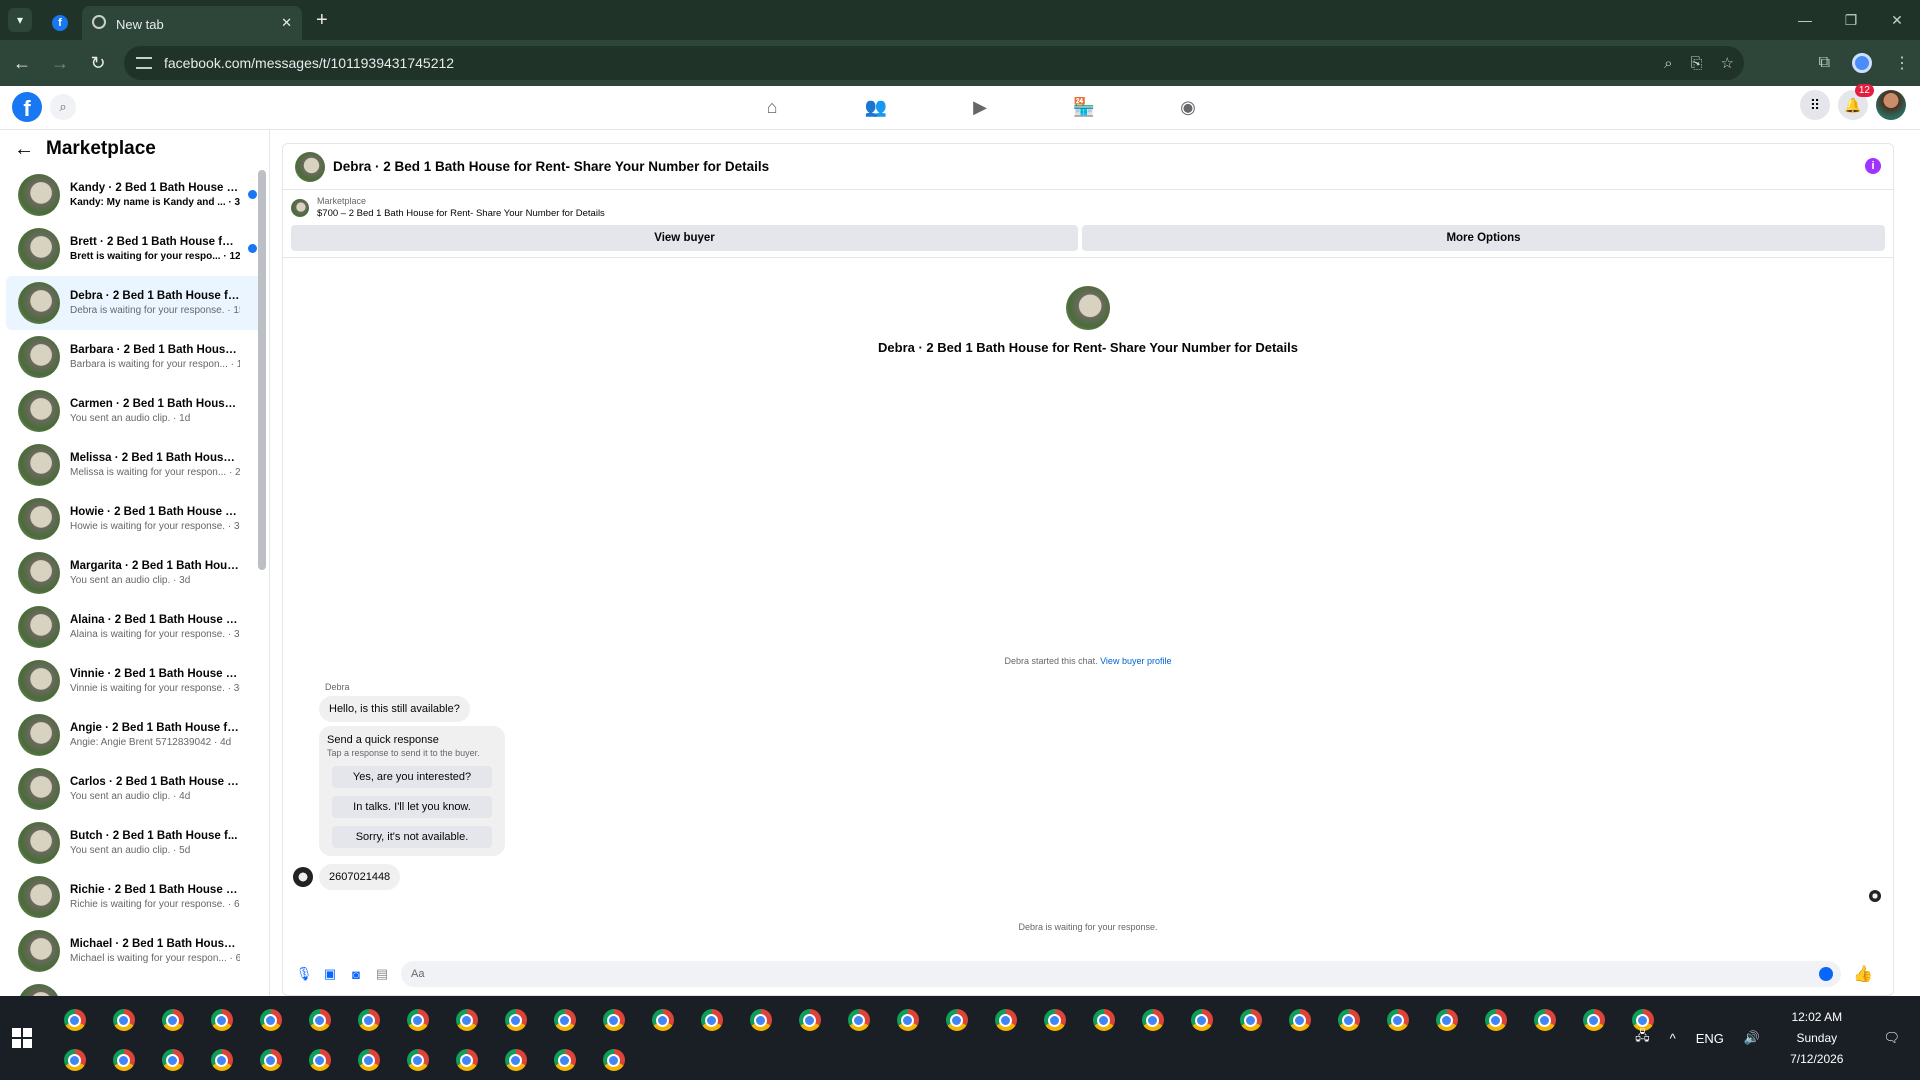 The height and width of the screenshot is (1080, 1920). What do you see at coordinates (1851, 20) in the screenshot?
I see `restore-icon: ❐` at bounding box center [1851, 20].